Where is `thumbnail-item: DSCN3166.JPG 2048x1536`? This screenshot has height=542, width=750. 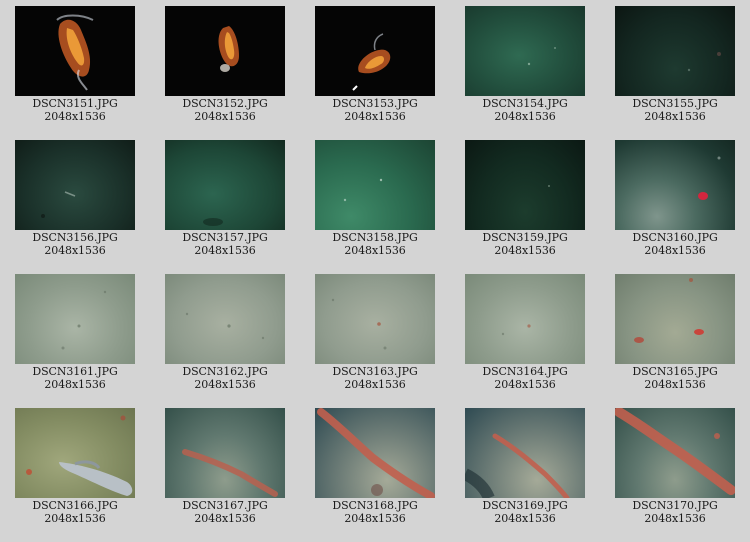
thumbnail-item: DSCN3166.JPG 2048x1536 is located at coordinates (75, 475).